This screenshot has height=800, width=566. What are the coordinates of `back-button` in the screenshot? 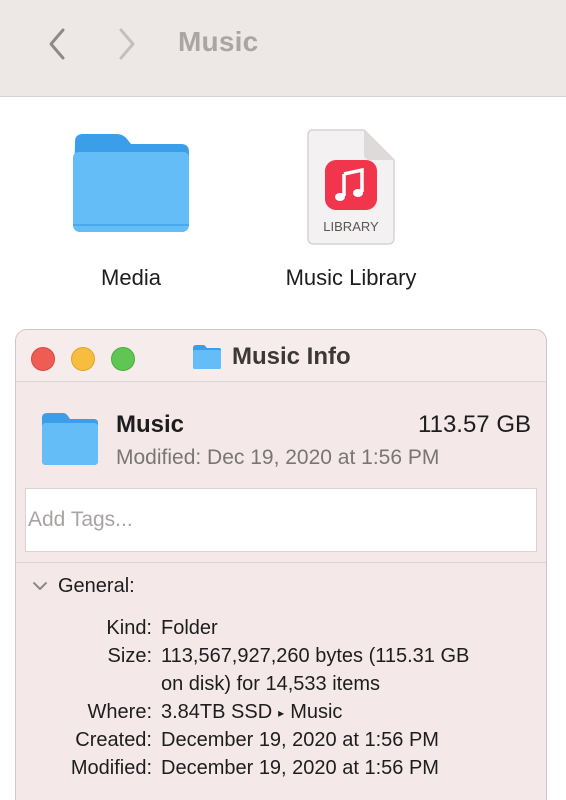 It's located at (57, 44).